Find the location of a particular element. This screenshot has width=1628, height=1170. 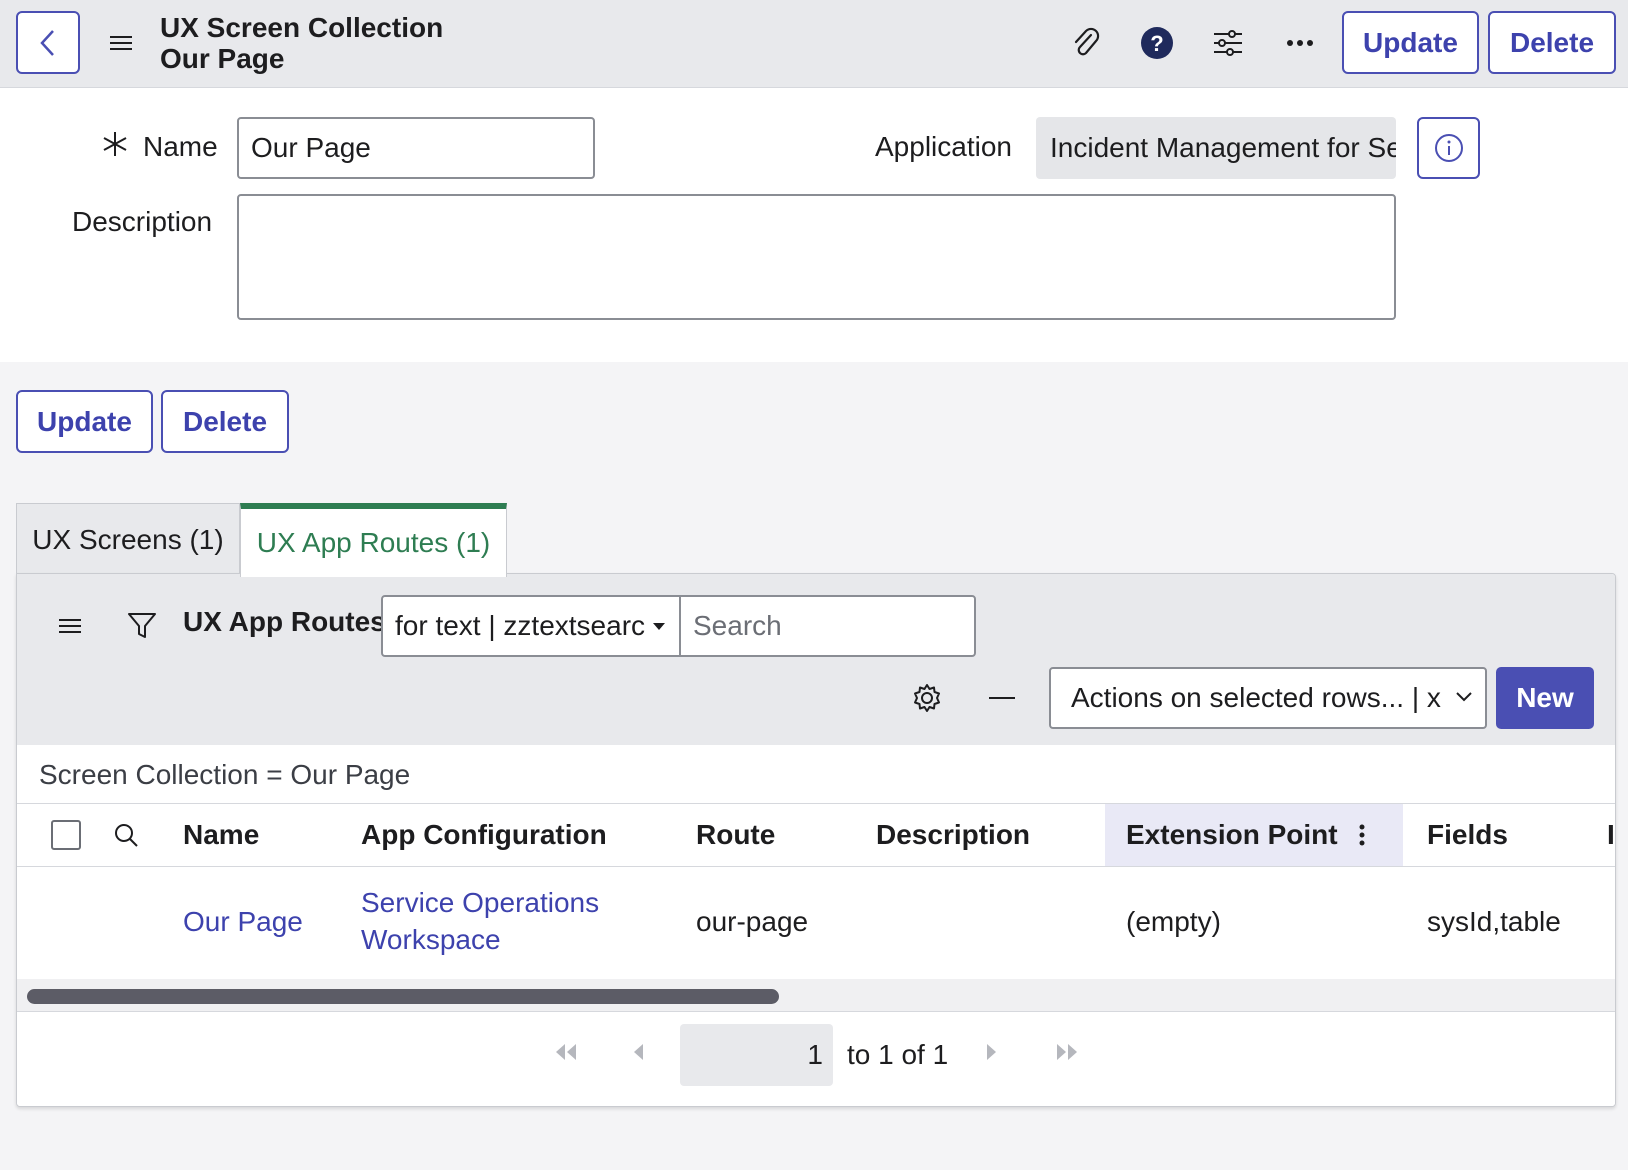

info-icon is located at coordinates (1448, 148).